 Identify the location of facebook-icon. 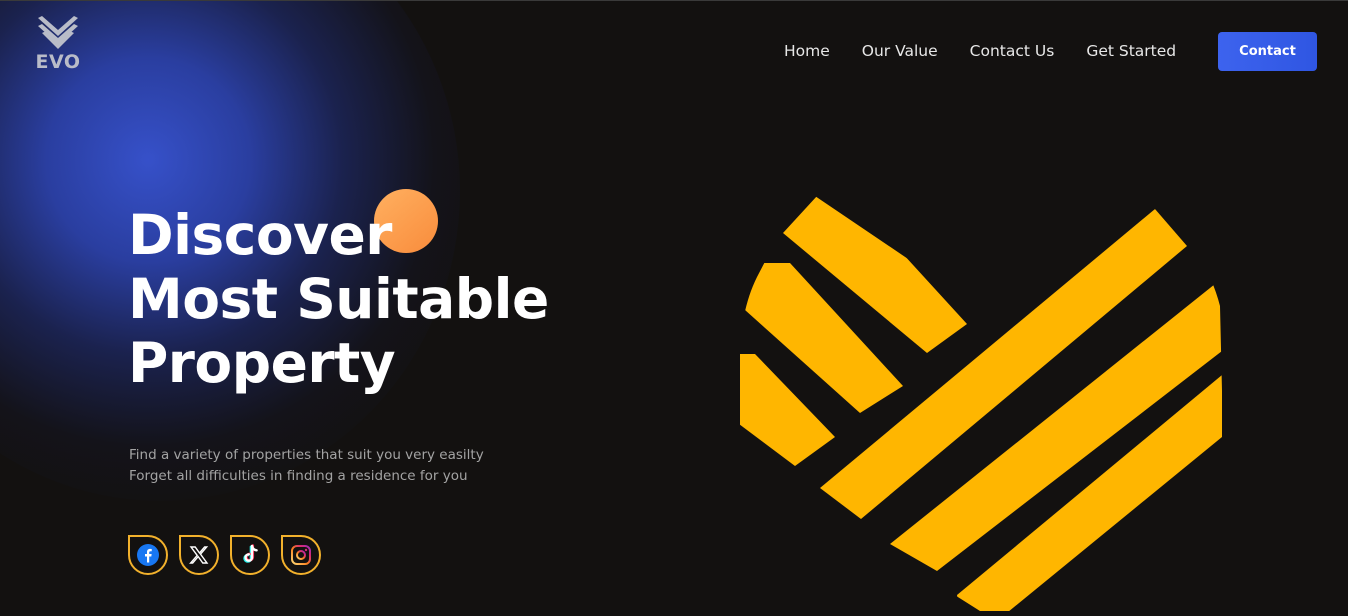
(148, 555).